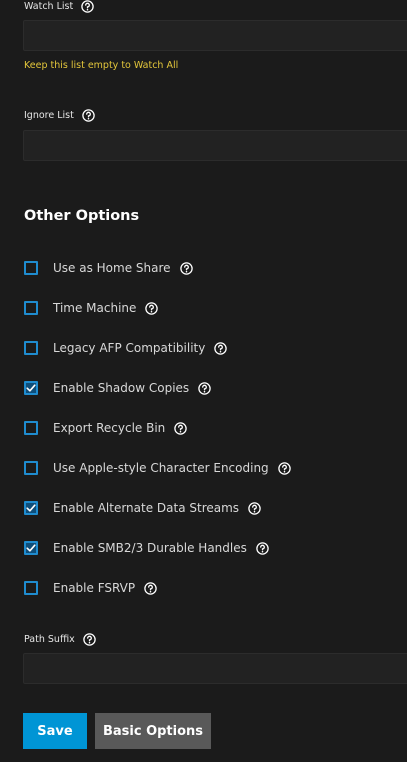 Image resolution: width=407 pixels, height=762 pixels. I want to click on save-button: Save, so click(55, 731).